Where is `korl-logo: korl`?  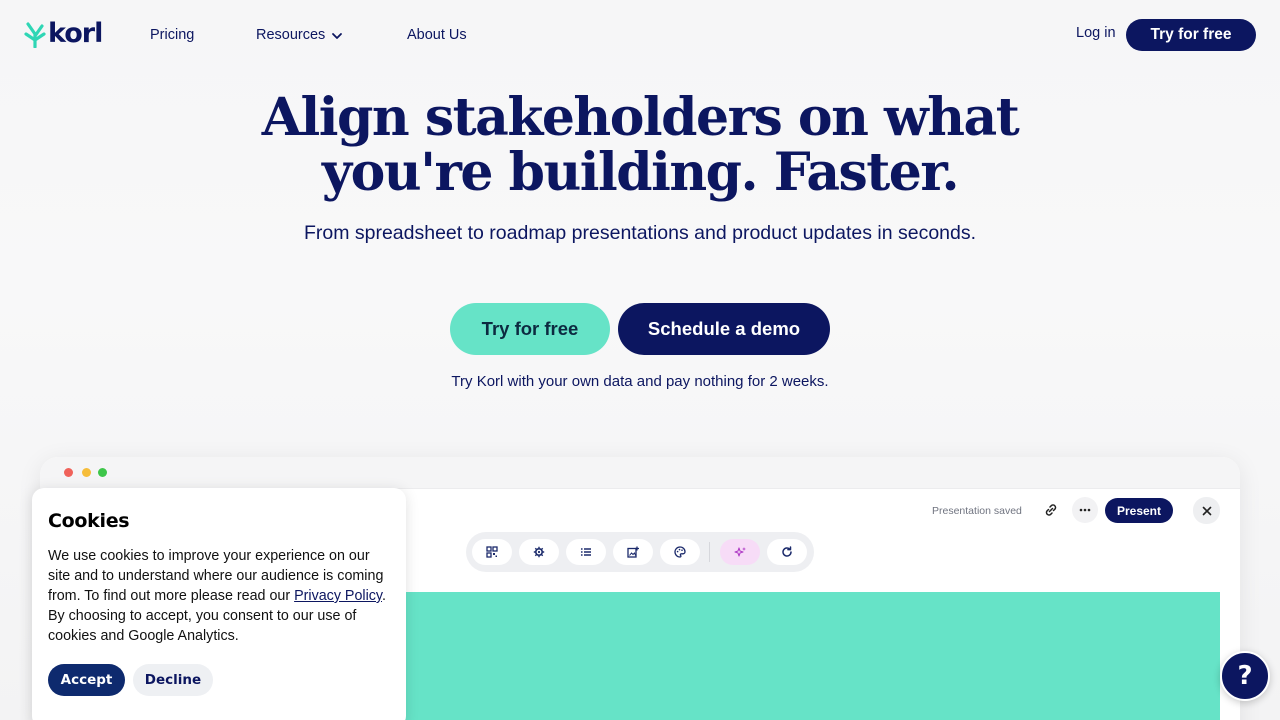 korl-logo: korl is located at coordinates (63, 33).